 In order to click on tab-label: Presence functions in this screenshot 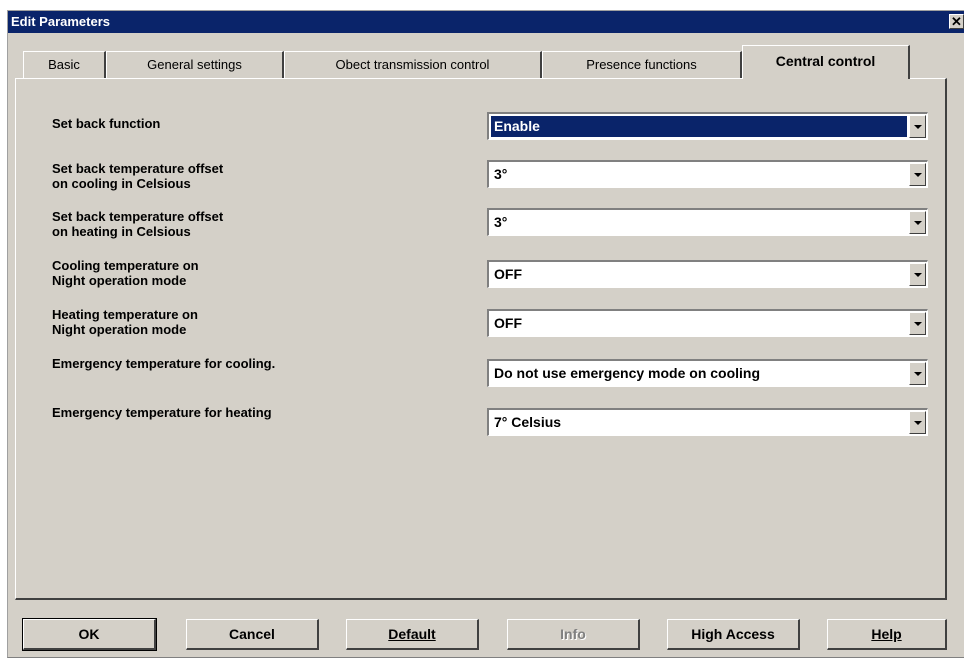, I will do `click(641, 64)`.